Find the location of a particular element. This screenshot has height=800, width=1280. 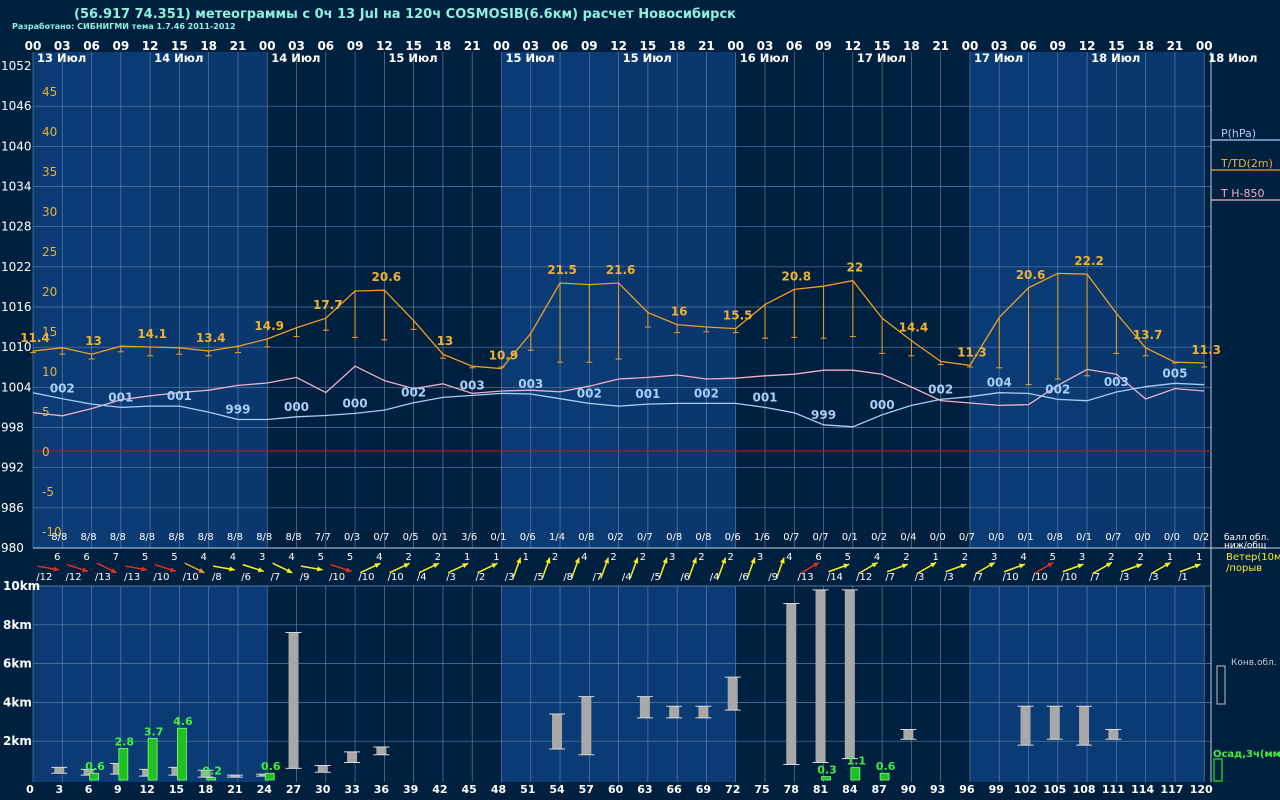

wind-legend-label: /порыв is located at coordinates (1244, 568).